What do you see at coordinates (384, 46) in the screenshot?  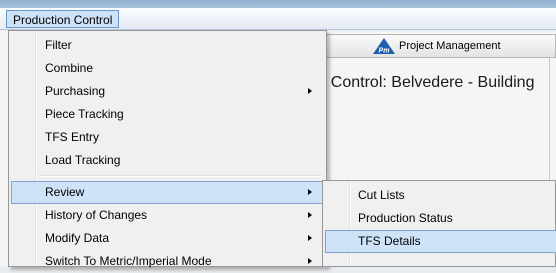 I see `project-management-logo-icon: Pm` at bounding box center [384, 46].